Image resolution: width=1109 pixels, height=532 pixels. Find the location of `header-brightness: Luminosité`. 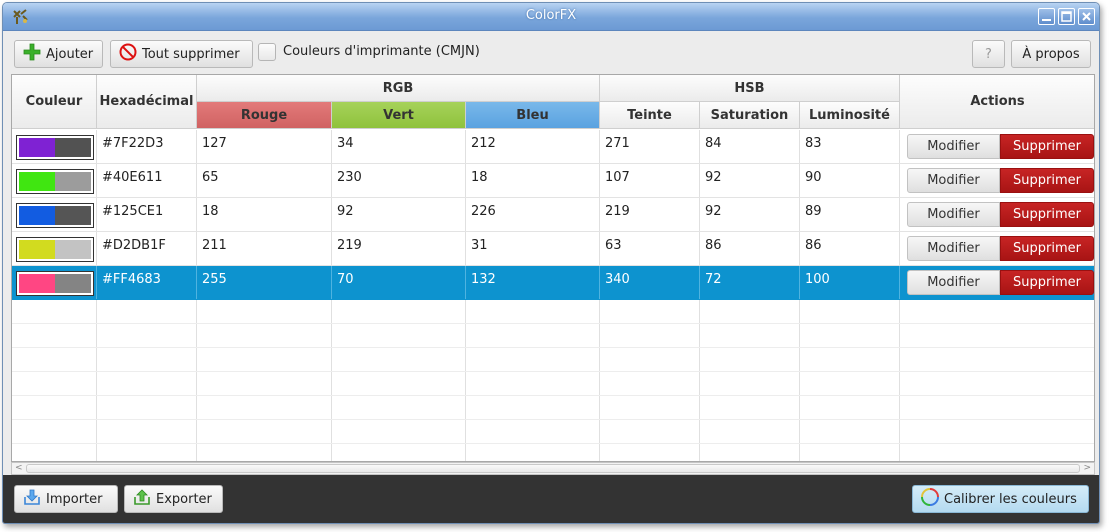

header-brightness: Luminosité is located at coordinates (850, 115).